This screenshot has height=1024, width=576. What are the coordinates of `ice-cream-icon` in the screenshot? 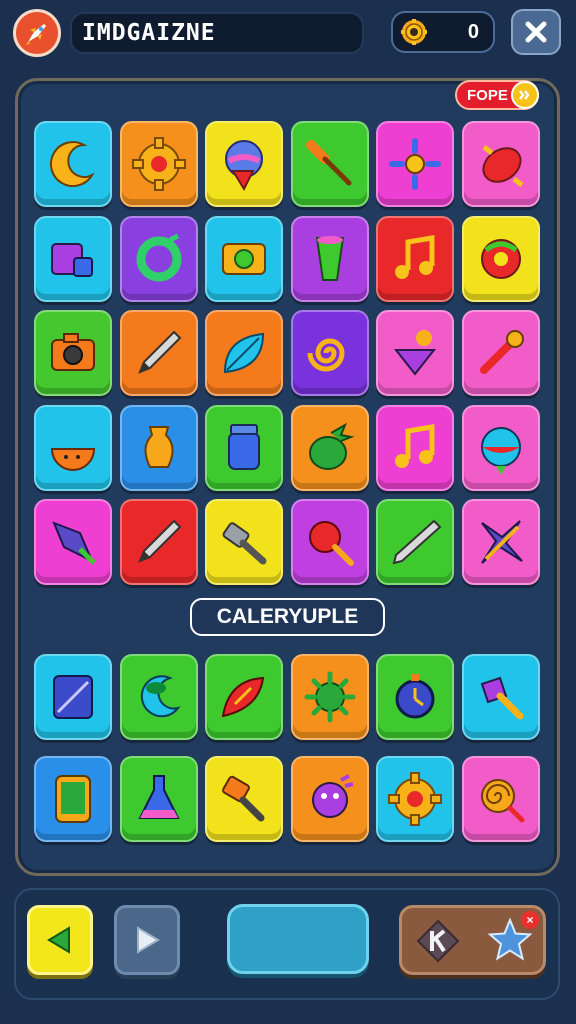 It's located at (244, 166).